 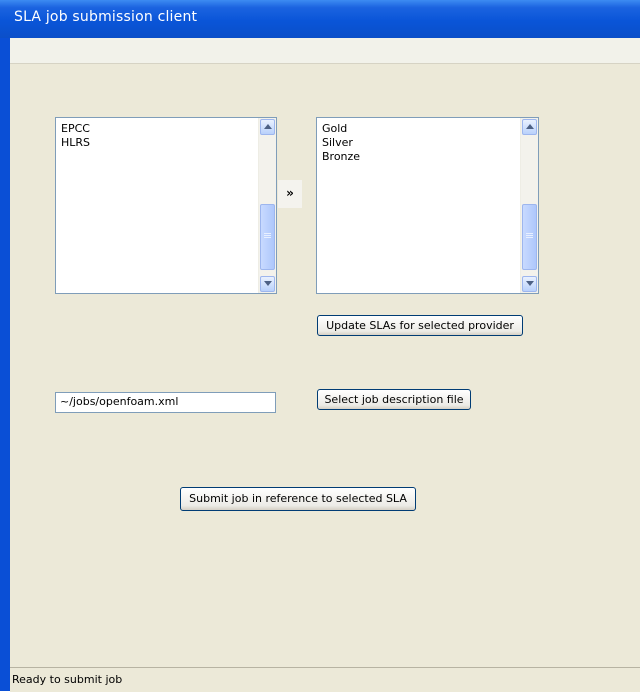 What do you see at coordinates (325, 51) in the screenshot?
I see `menu-bar` at bounding box center [325, 51].